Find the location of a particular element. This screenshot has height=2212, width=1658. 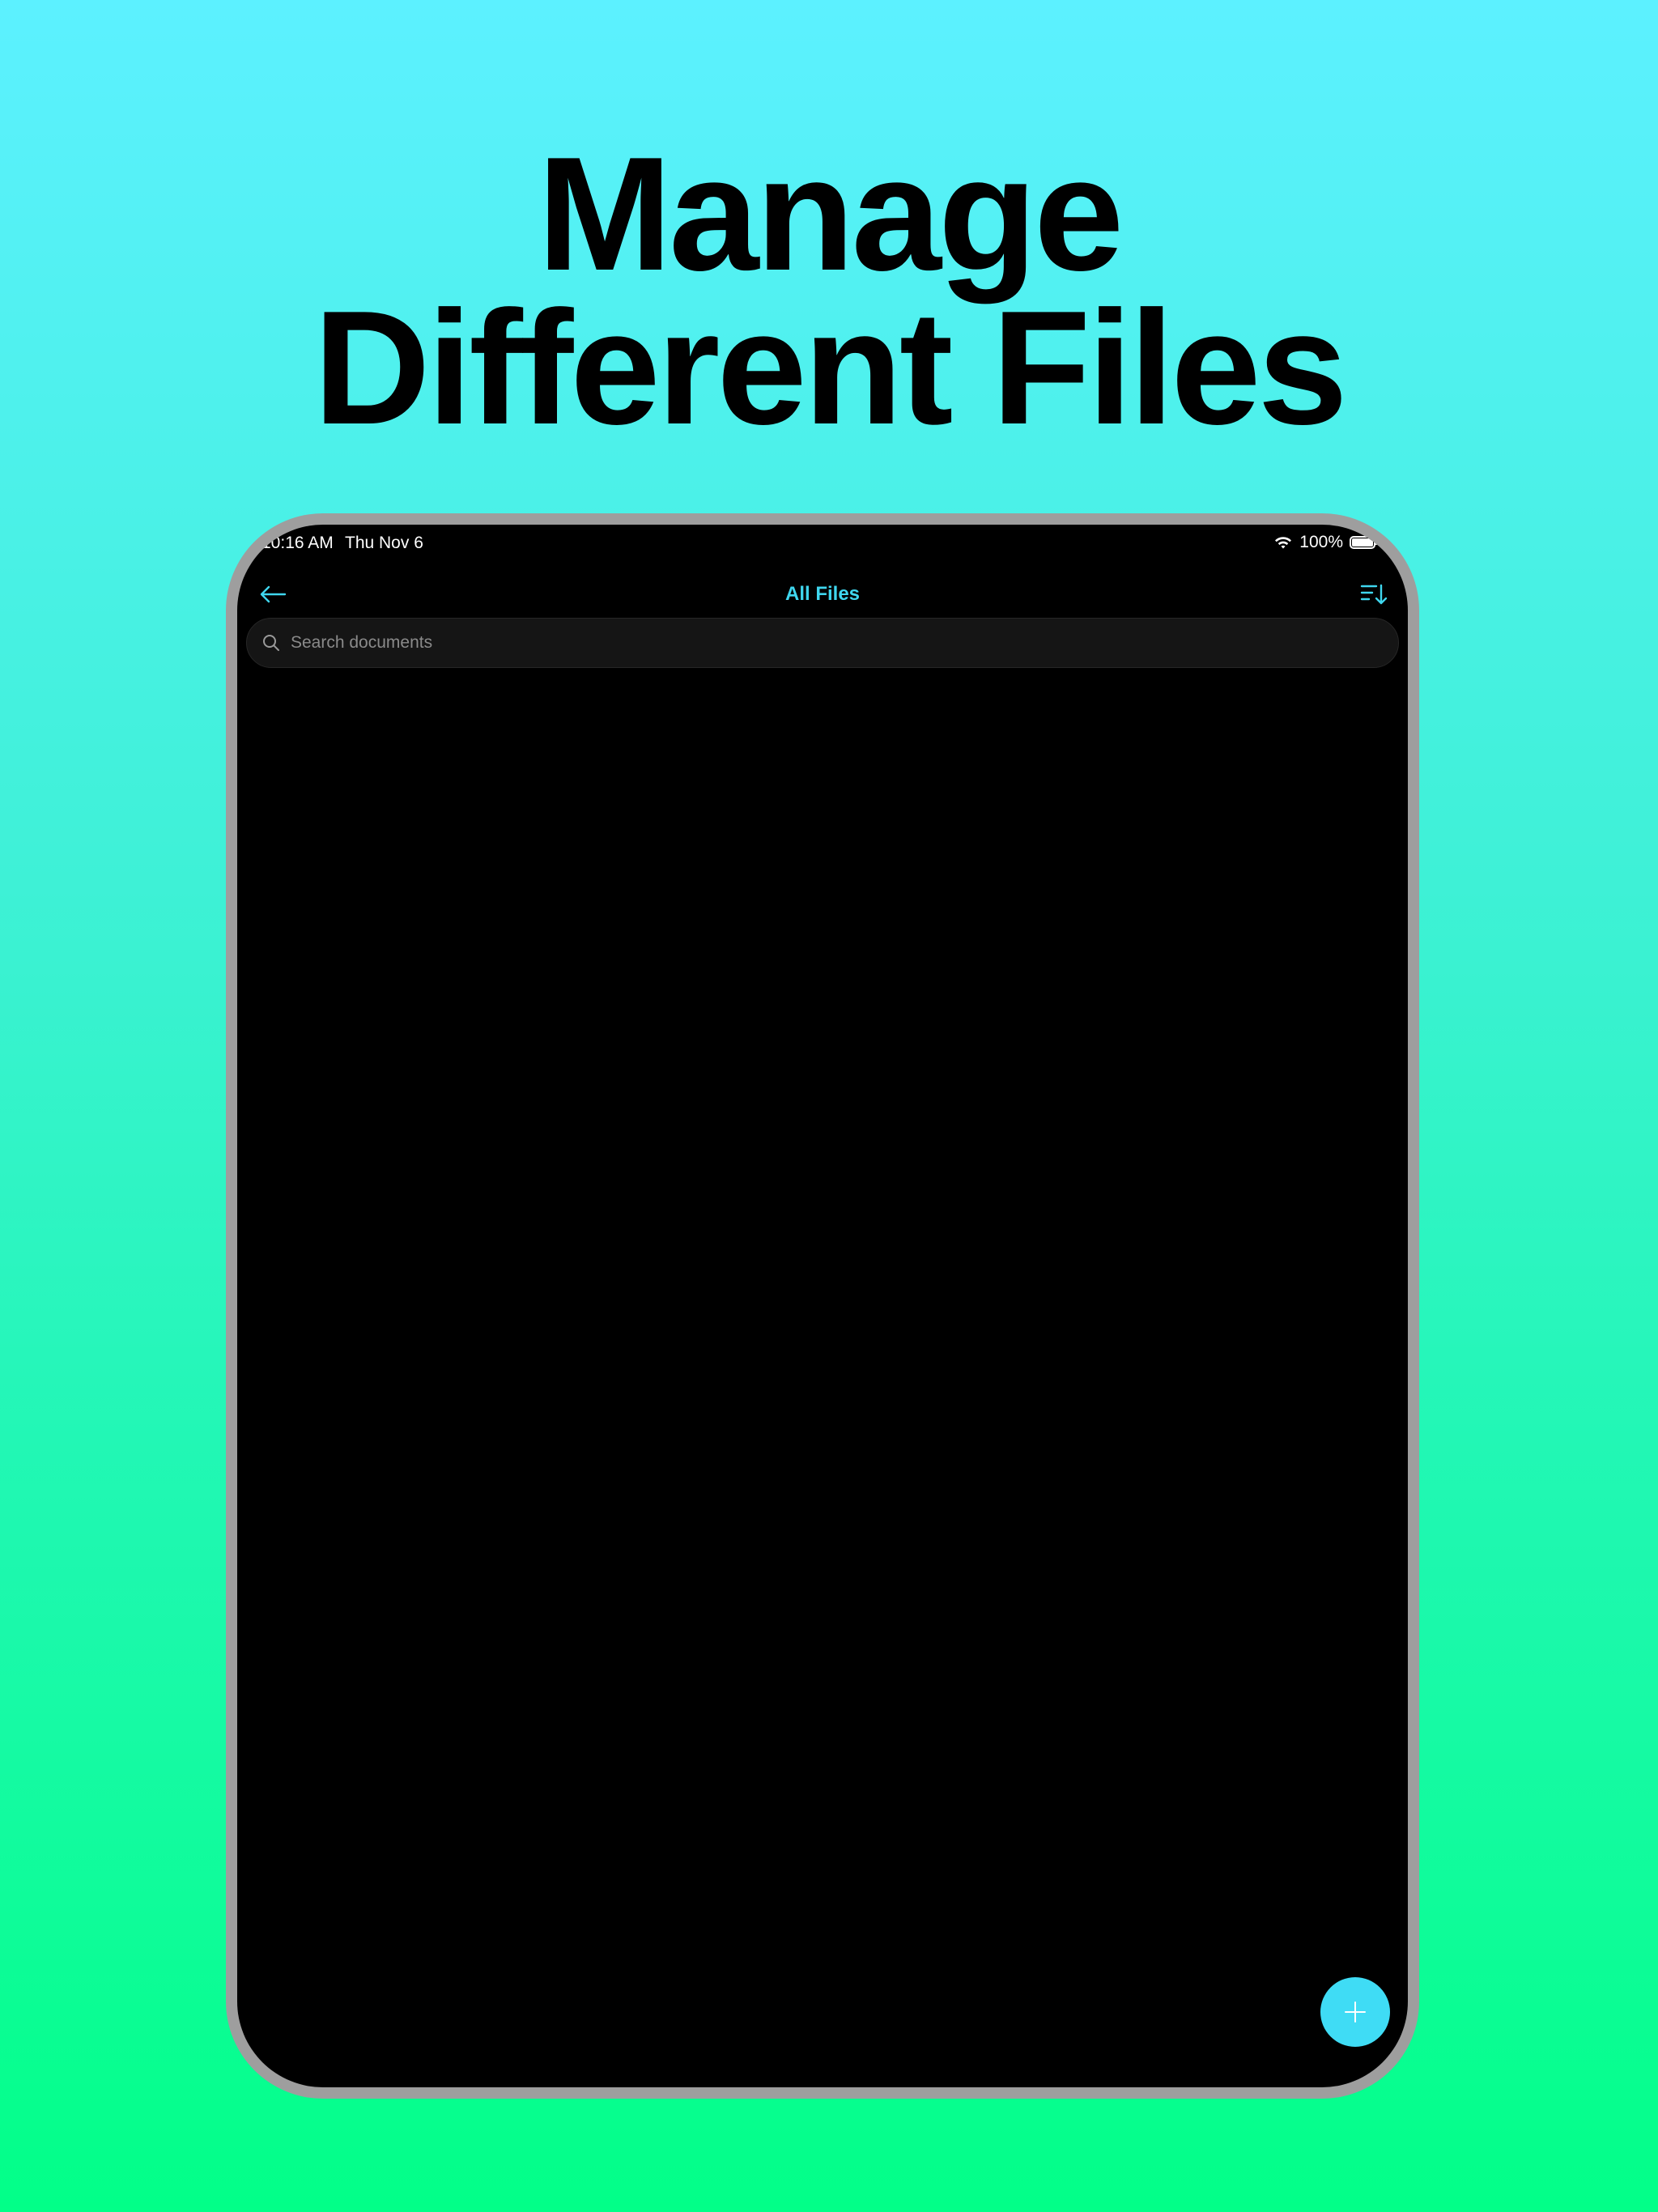

add-file-button is located at coordinates (1355, 2012).